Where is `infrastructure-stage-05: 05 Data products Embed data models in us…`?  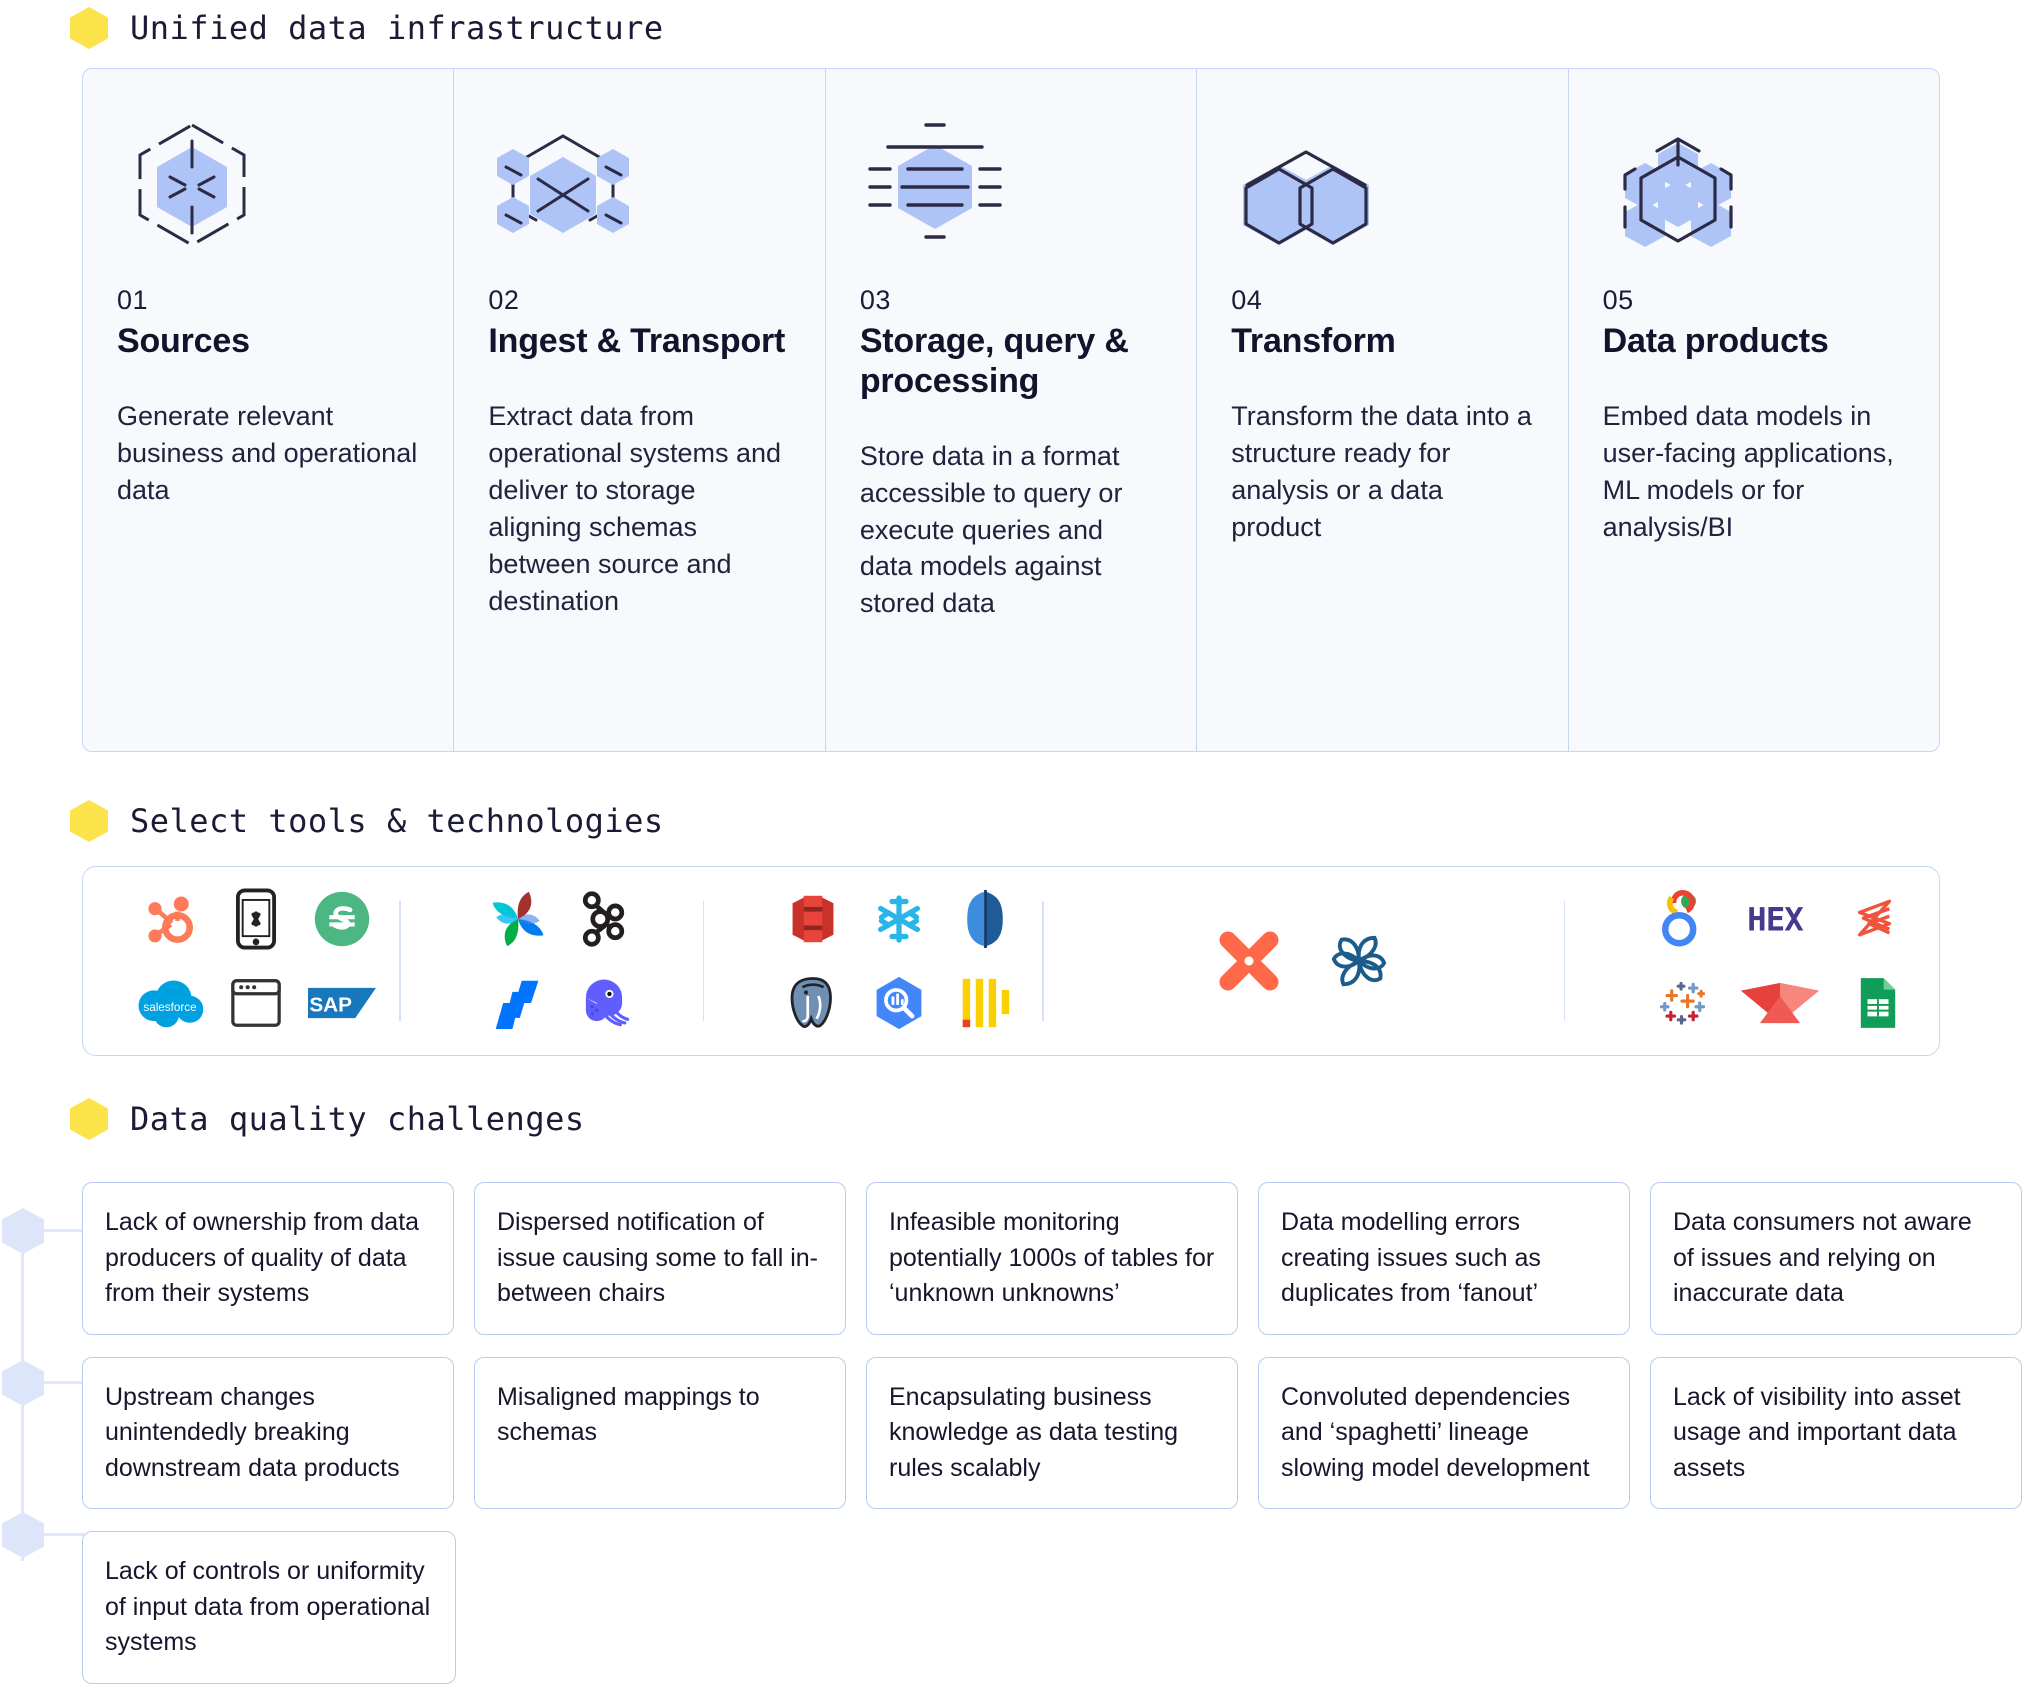
infrastructure-stage-05: 05 Data products Embed data models in us… is located at coordinates (1754, 410).